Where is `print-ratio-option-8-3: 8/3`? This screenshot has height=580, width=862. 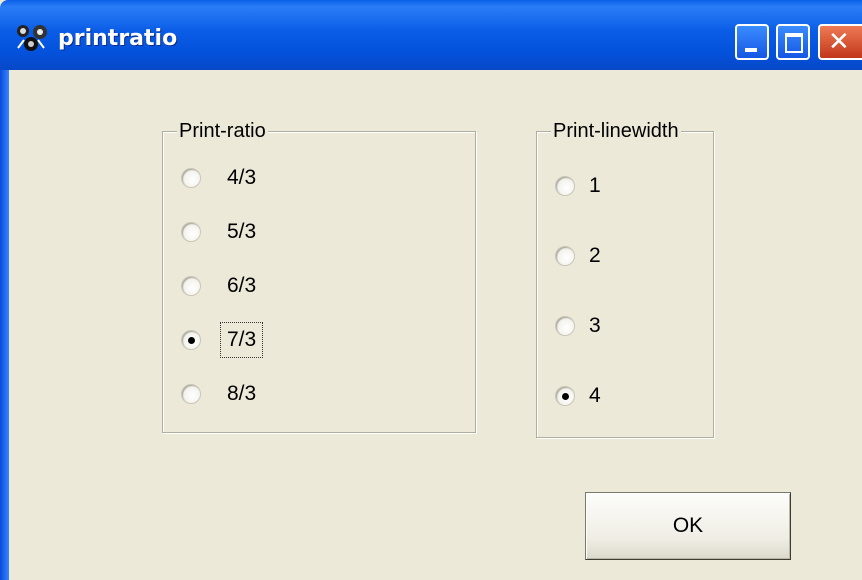
print-ratio-option-8-3: 8/3 is located at coordinates (241, 394).